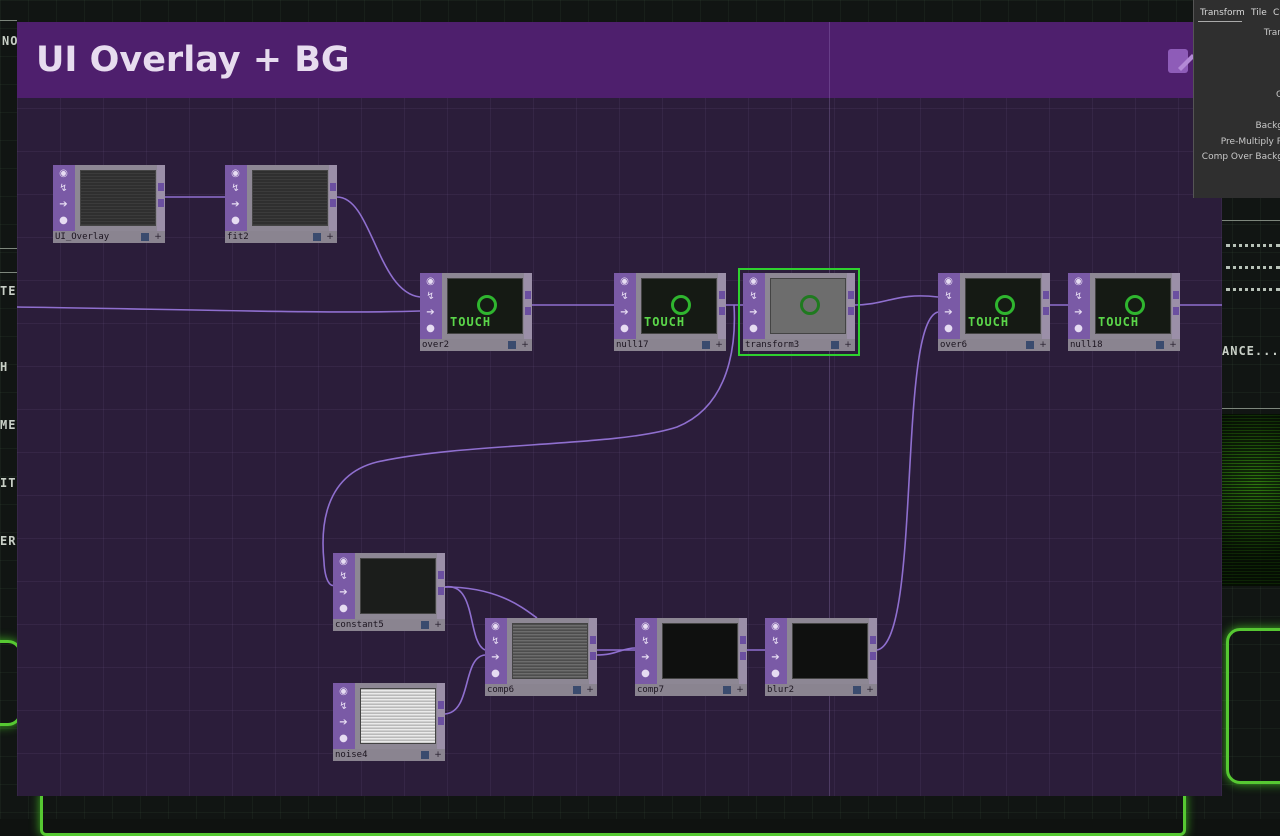 The width and height of the screenshot is (1280, 836). I want to click on node-over2: ◉ ↯ ➔ ● TOUCH over2 +, so click(476, 312).